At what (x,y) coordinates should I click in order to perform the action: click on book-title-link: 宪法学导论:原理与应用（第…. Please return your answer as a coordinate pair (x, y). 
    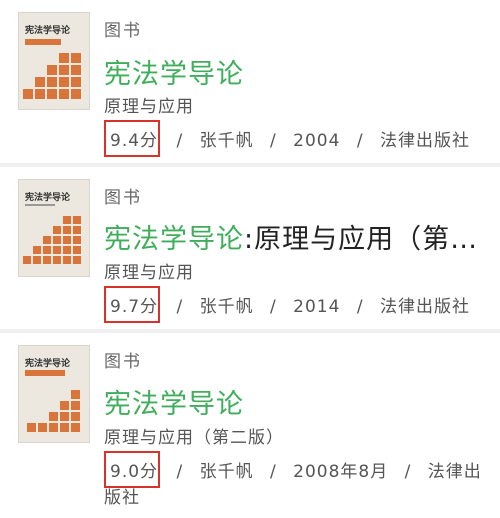
    Looking at the image, I should click on (291, 236).